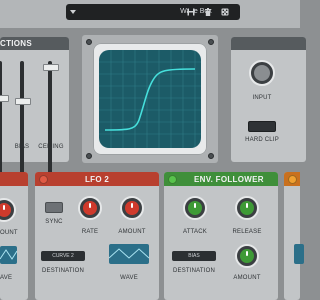  What do you see at coordinates (268, 43) in the screenshot?
I see `output-header` at bounding box center [268, 43].